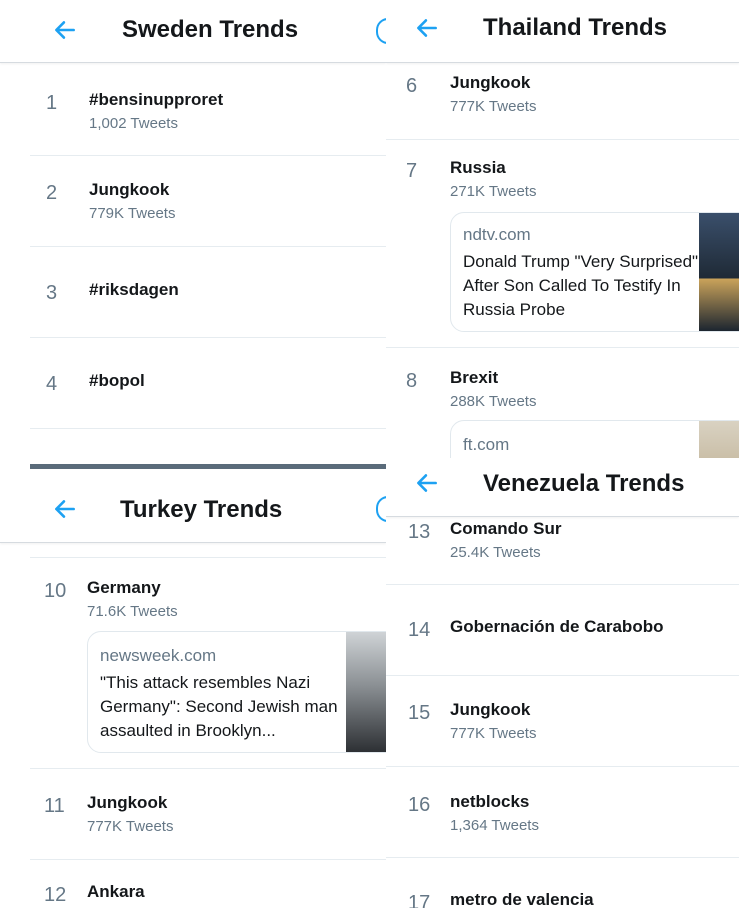  I want to click on trend-item: 16 netblocks 1,364 Tweets, so click(562, 812).